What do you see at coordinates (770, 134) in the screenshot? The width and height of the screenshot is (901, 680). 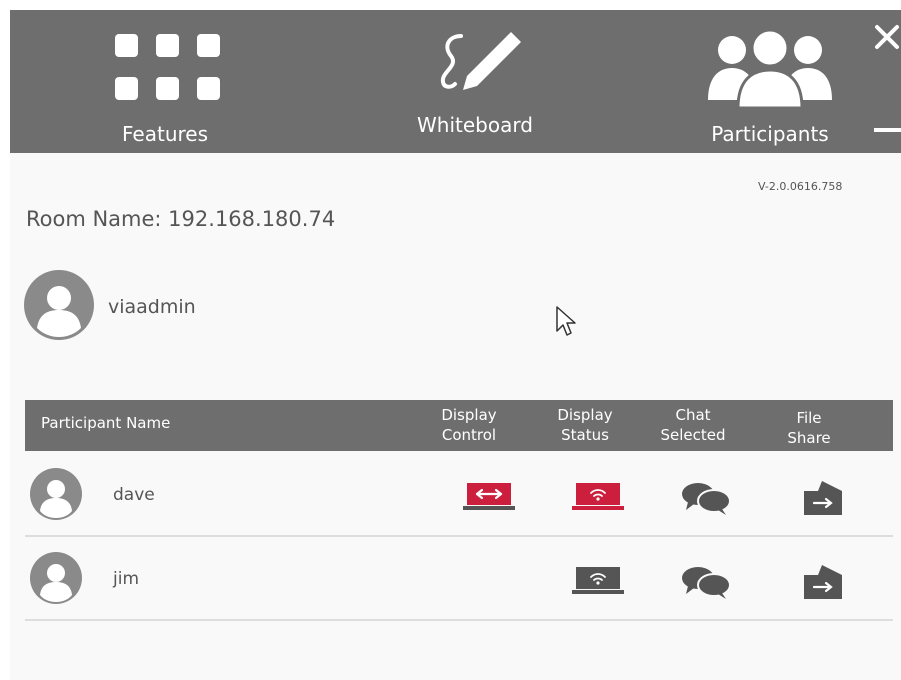 I see `participants-label: Participants` at bounding box center [770, 134].